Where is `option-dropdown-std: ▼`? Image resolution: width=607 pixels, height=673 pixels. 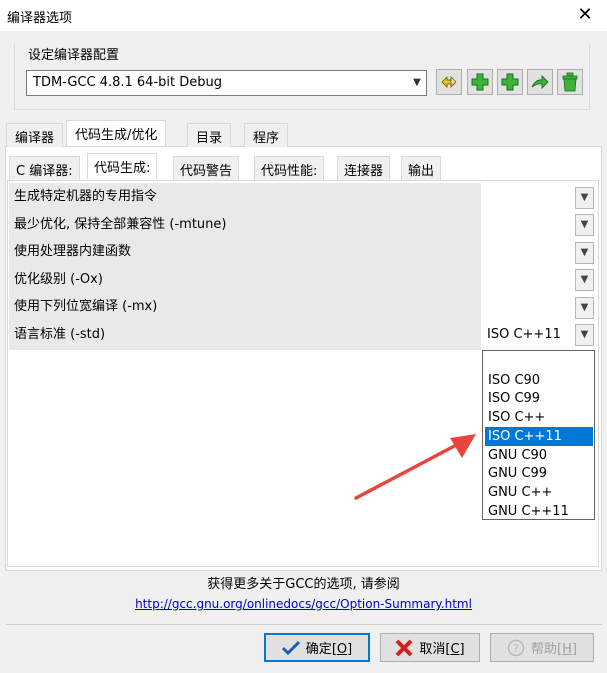
option-dropdown-std: ▼ is located at coordinates (584, 335).